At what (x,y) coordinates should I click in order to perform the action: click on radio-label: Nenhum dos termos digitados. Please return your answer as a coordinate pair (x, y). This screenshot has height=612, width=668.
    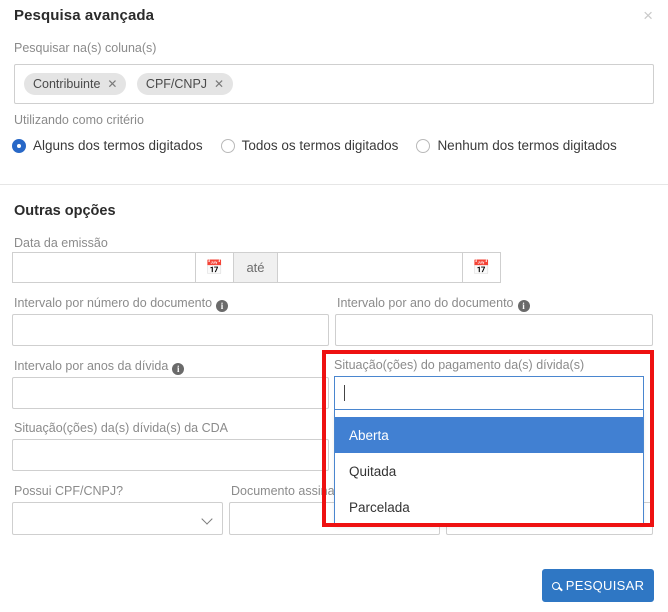
    Looking at the image, I should click on (527, 145).